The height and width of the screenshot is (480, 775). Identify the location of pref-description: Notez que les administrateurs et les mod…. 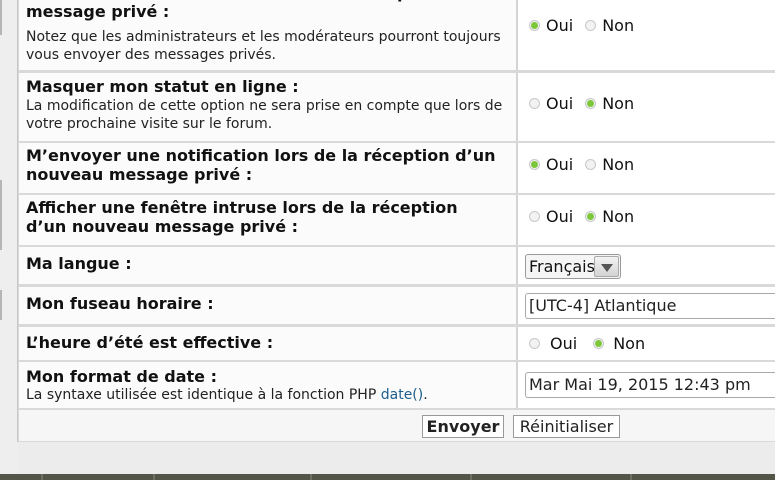
(263, 46).